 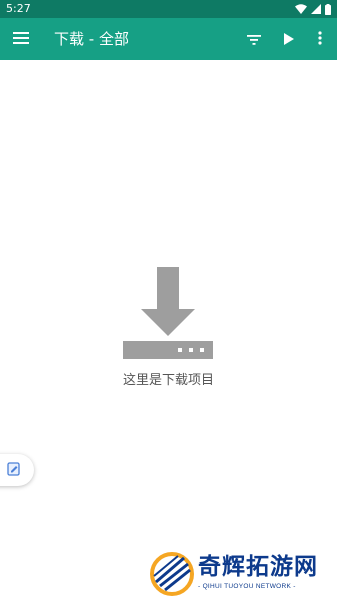 I want to click on battery-icon, so click(x=328, y=9).